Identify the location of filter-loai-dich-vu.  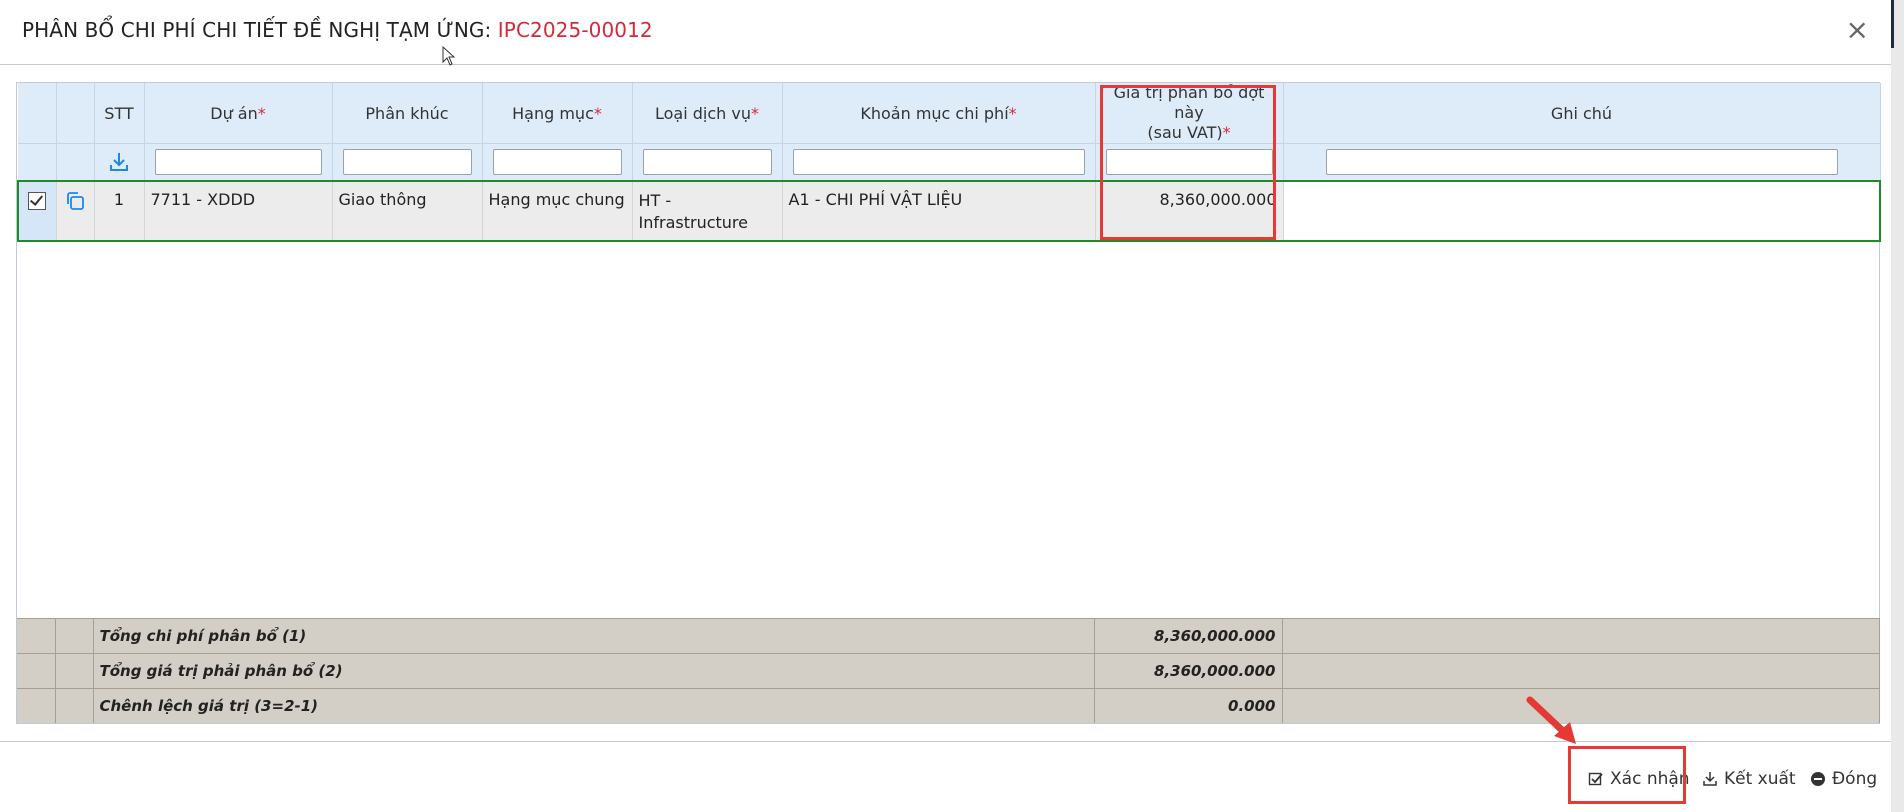
(707, 162).